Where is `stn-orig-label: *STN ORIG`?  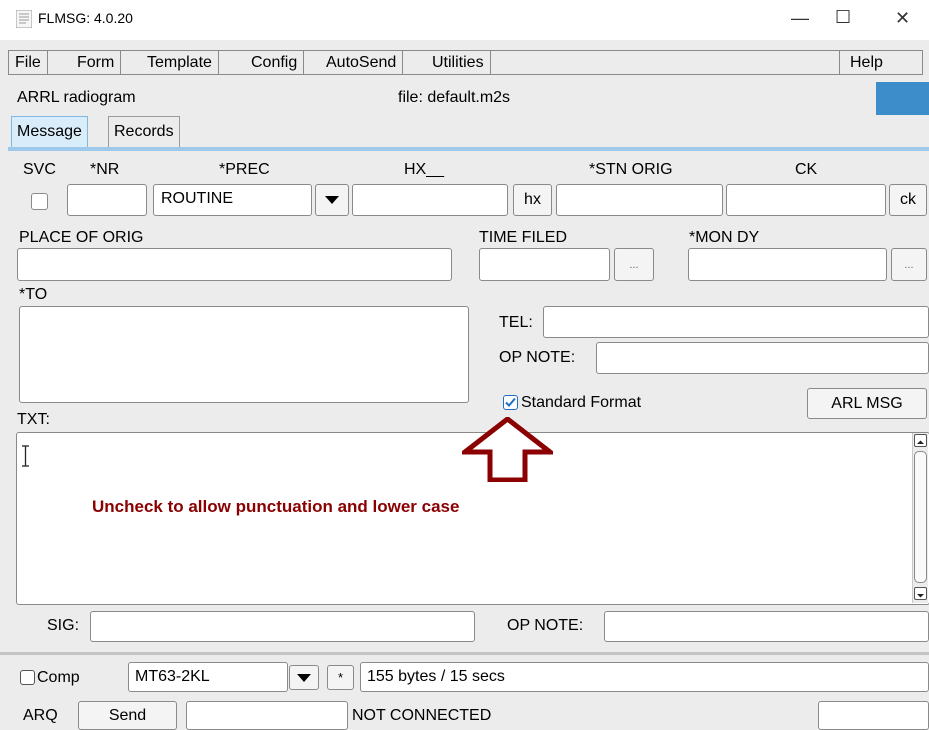
stn-orig-label: *STN ORIG is located at coordinates (631, 169).